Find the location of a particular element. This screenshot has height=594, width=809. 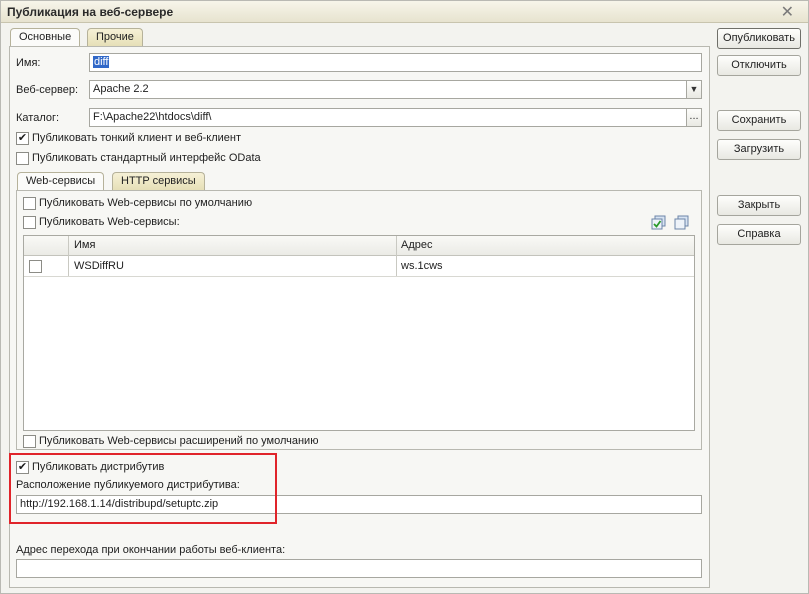

uncheck-all-icon is located at coordinates (681, 222).